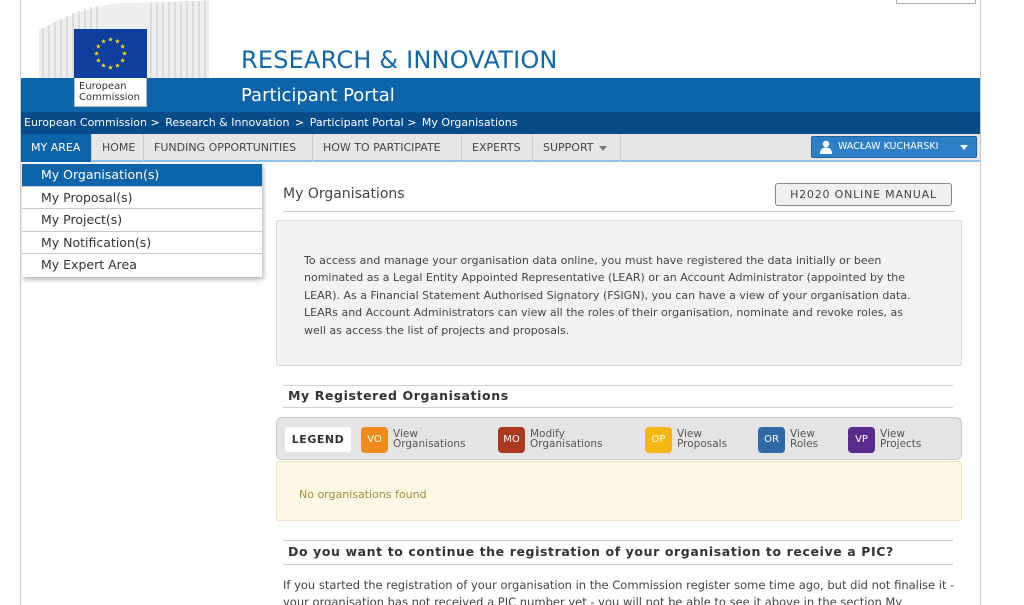  Describe the element at coordinates (399, 60) in the screenshot. I see `site-title: RESEARCH & INNOVATION` at that location.